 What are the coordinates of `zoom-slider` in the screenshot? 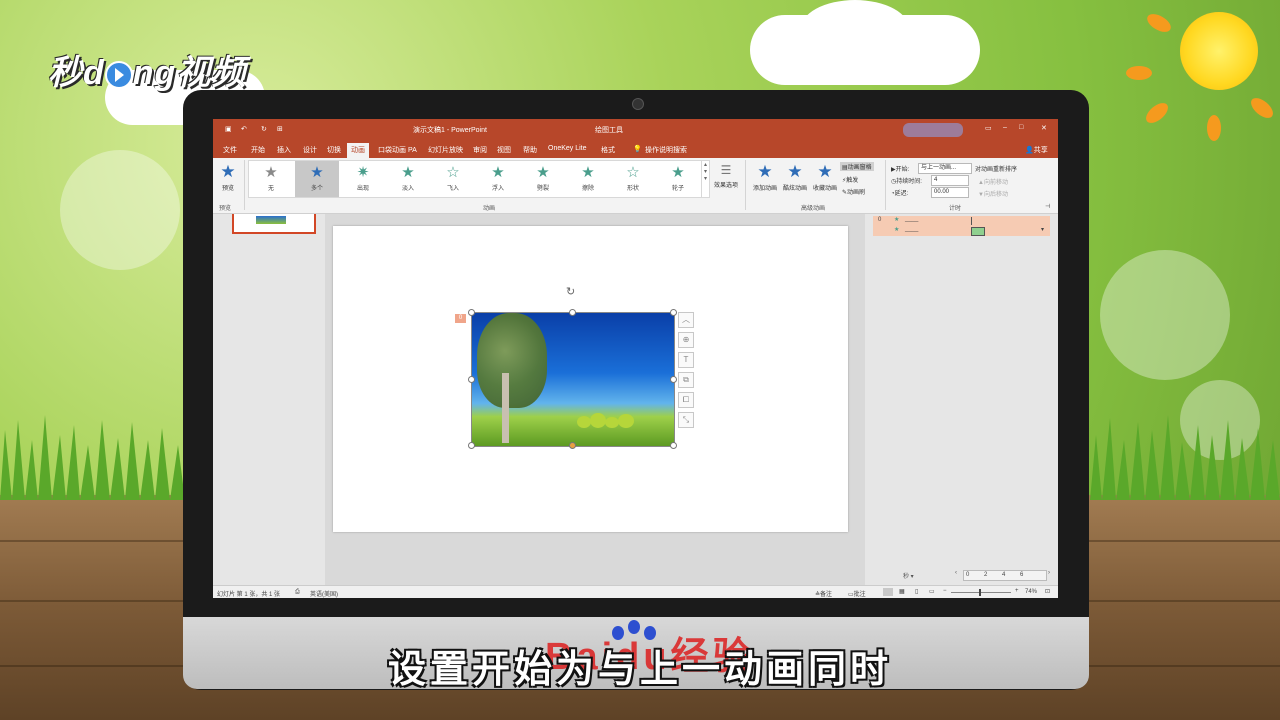 It's located at (981, 592).